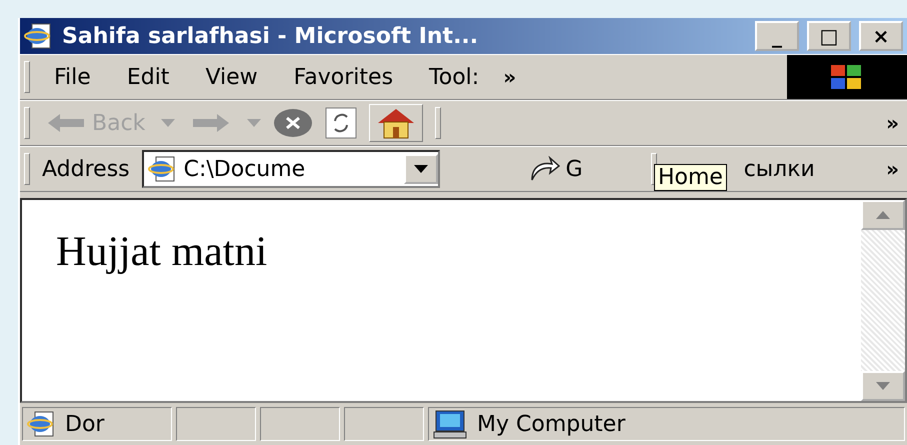 Image resolution: width=907 pixels, height=445 pixels. I want to click on links-label: сылки, so click(779, 169).